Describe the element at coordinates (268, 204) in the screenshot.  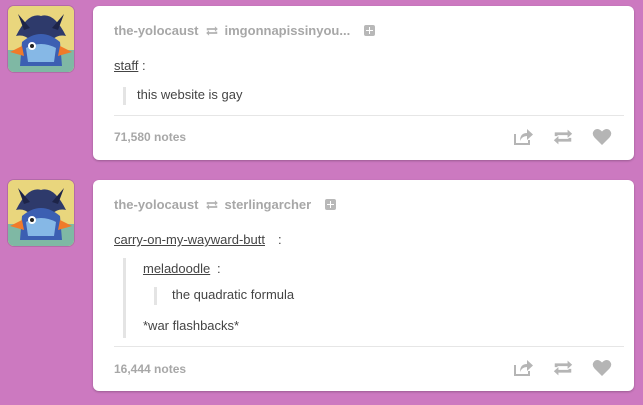
I see `source-username: sterlingarcher` at that location.